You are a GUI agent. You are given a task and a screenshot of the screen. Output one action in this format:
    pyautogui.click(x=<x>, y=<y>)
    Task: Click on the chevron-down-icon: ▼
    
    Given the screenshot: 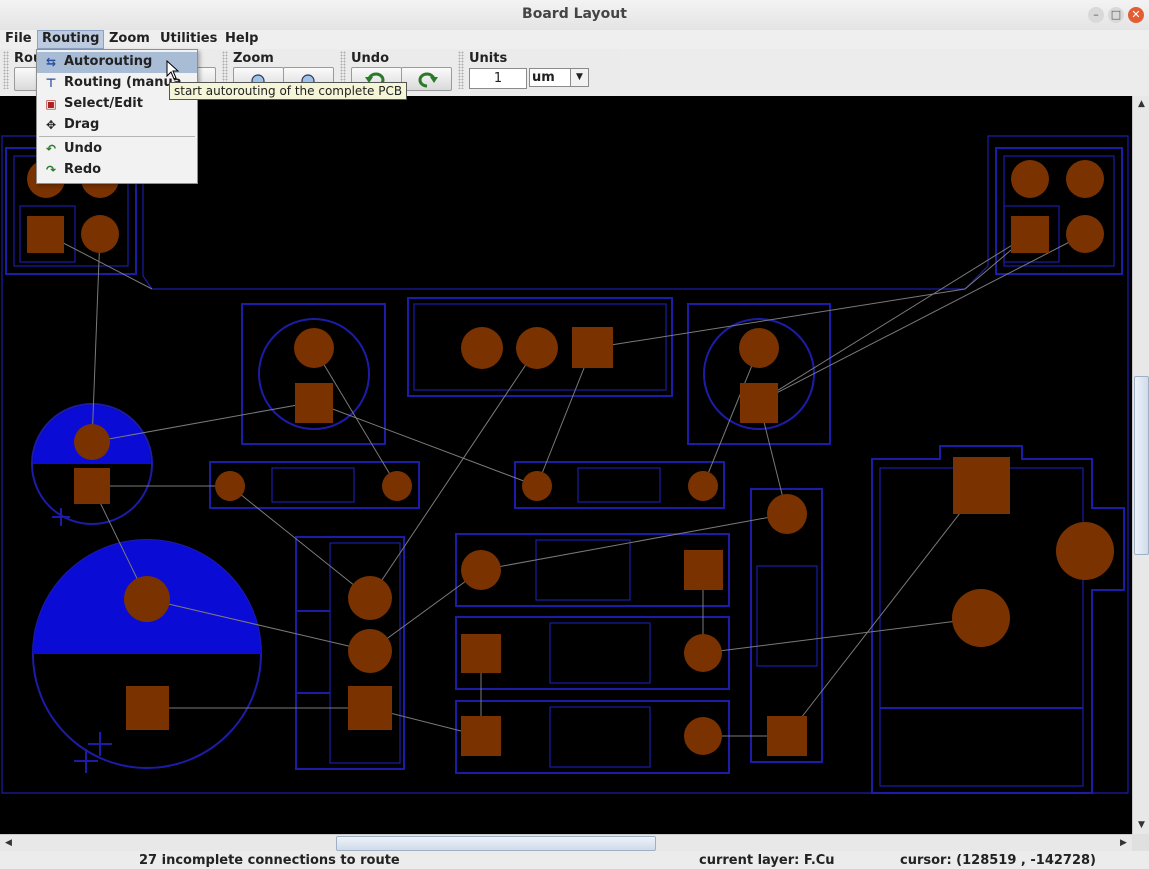 What is the action you would take?
    pyautogui.click(x=579, y=77)
    